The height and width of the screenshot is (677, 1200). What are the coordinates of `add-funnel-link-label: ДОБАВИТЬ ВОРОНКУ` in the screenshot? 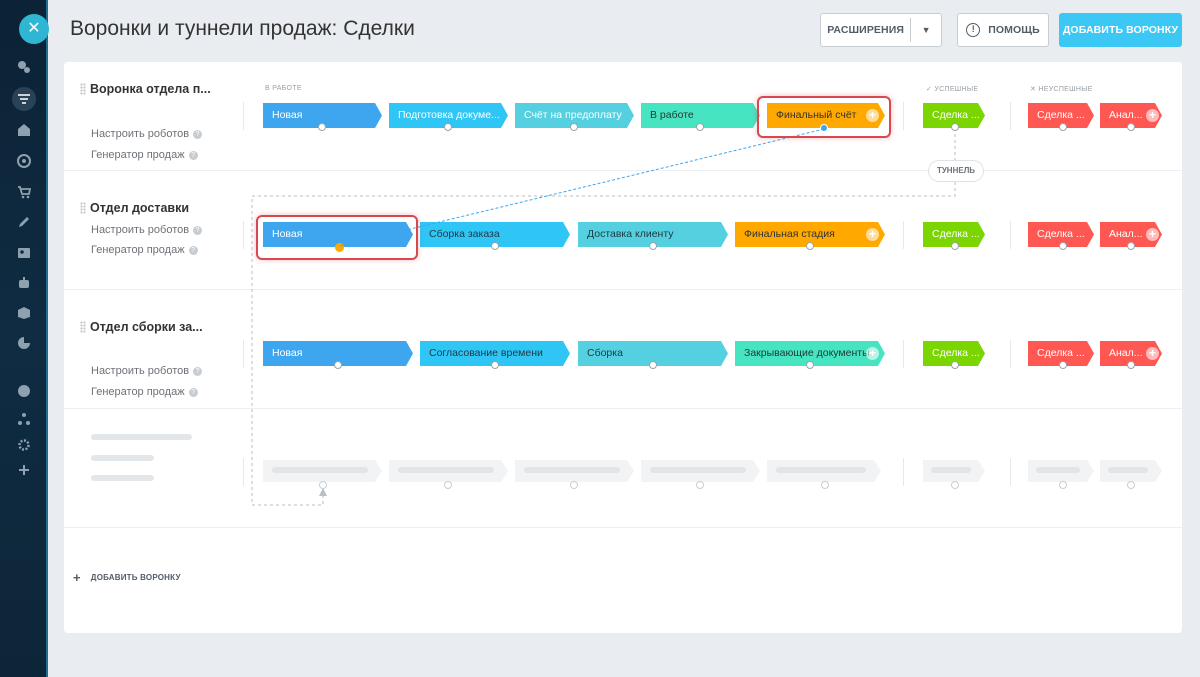 It's located at (135, 577).